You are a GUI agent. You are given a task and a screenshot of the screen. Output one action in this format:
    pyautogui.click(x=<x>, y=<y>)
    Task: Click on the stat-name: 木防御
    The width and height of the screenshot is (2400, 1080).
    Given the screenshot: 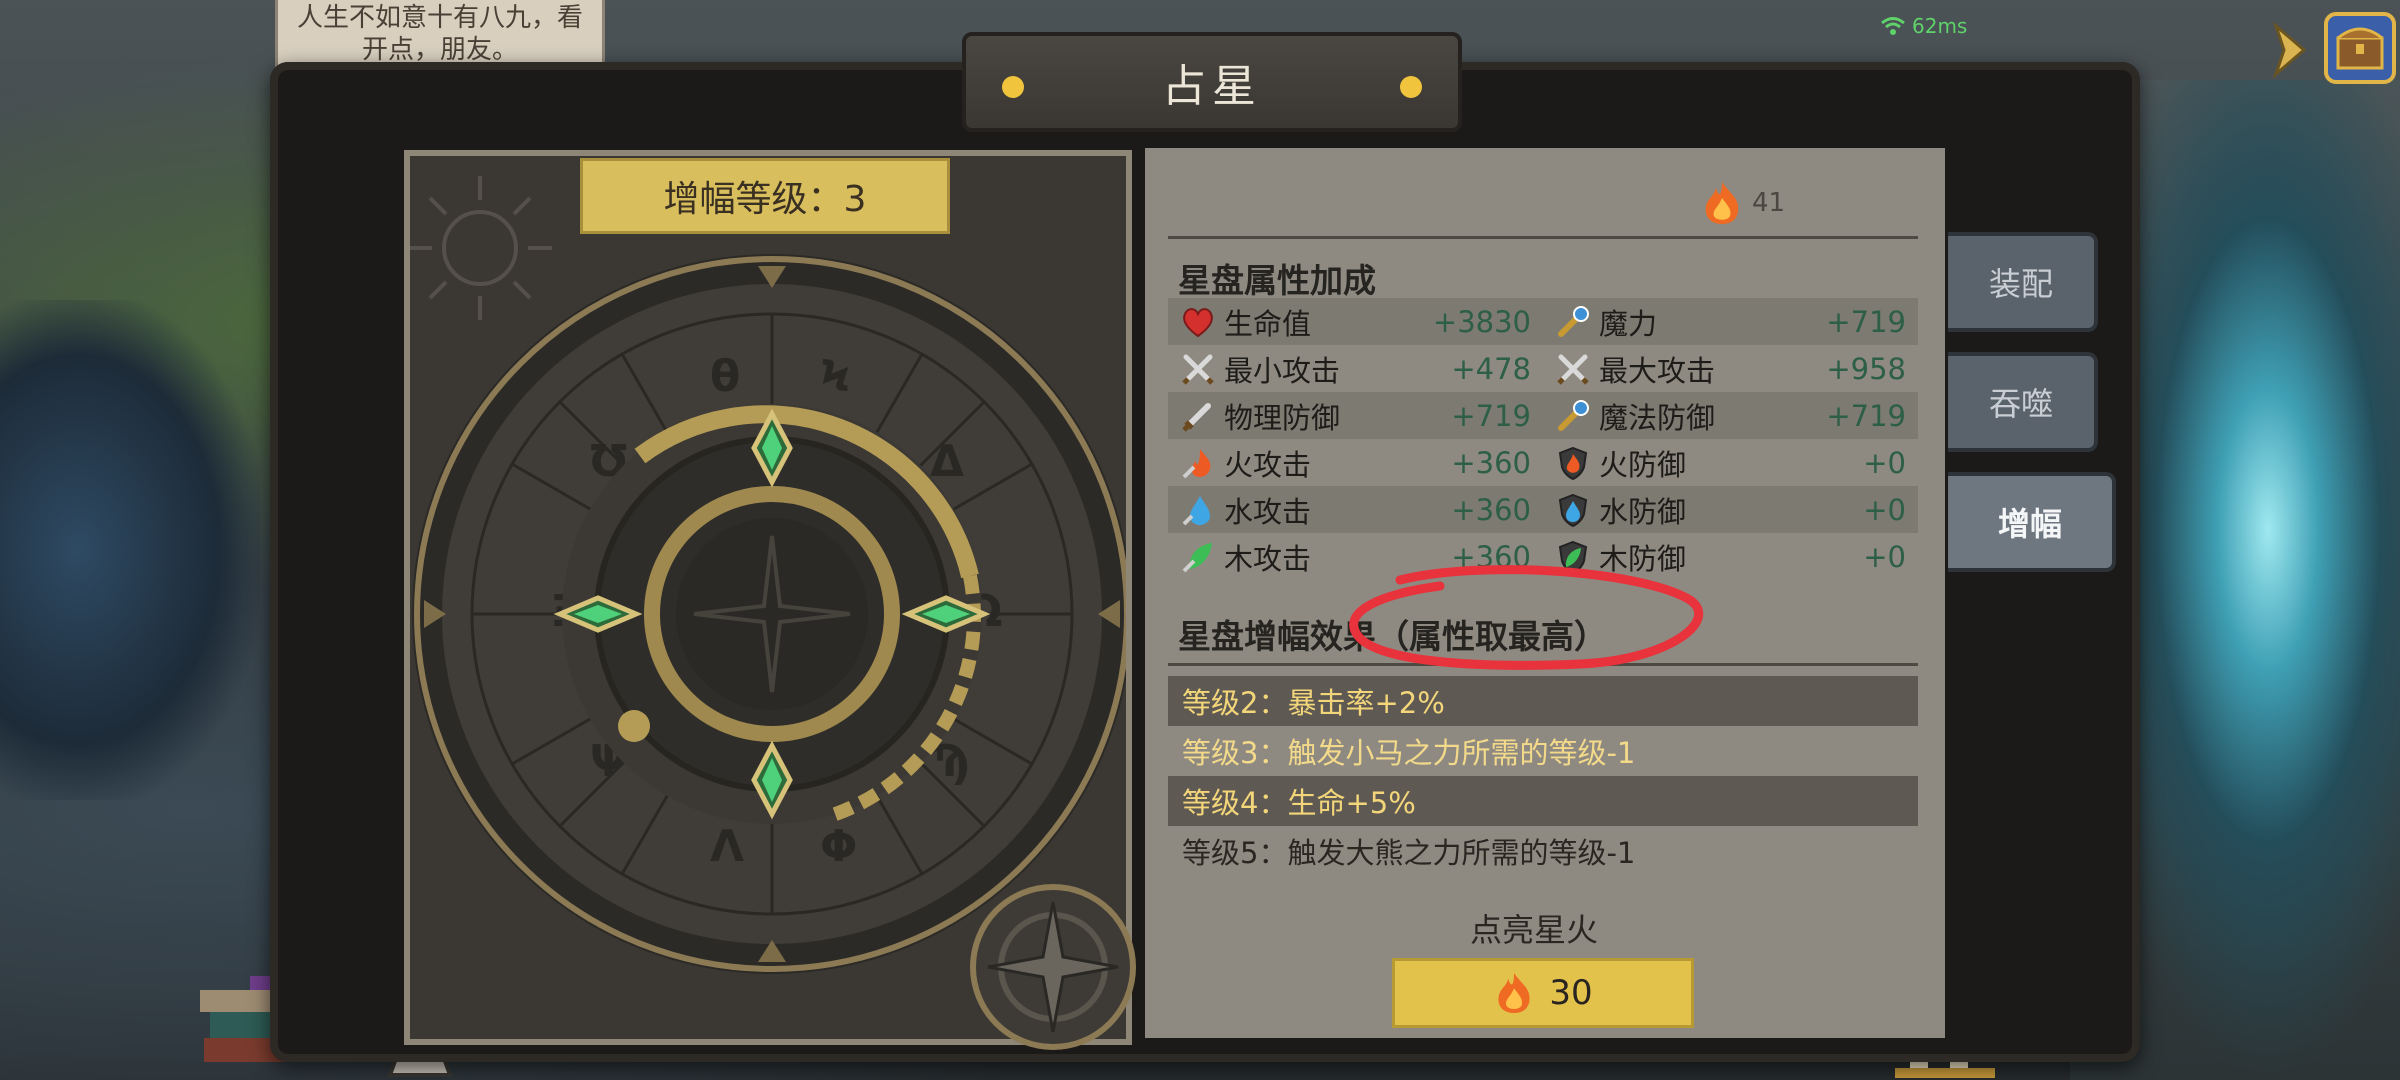 What is the action you would take?
    pyautogui.click(x=1643, y=558)
    